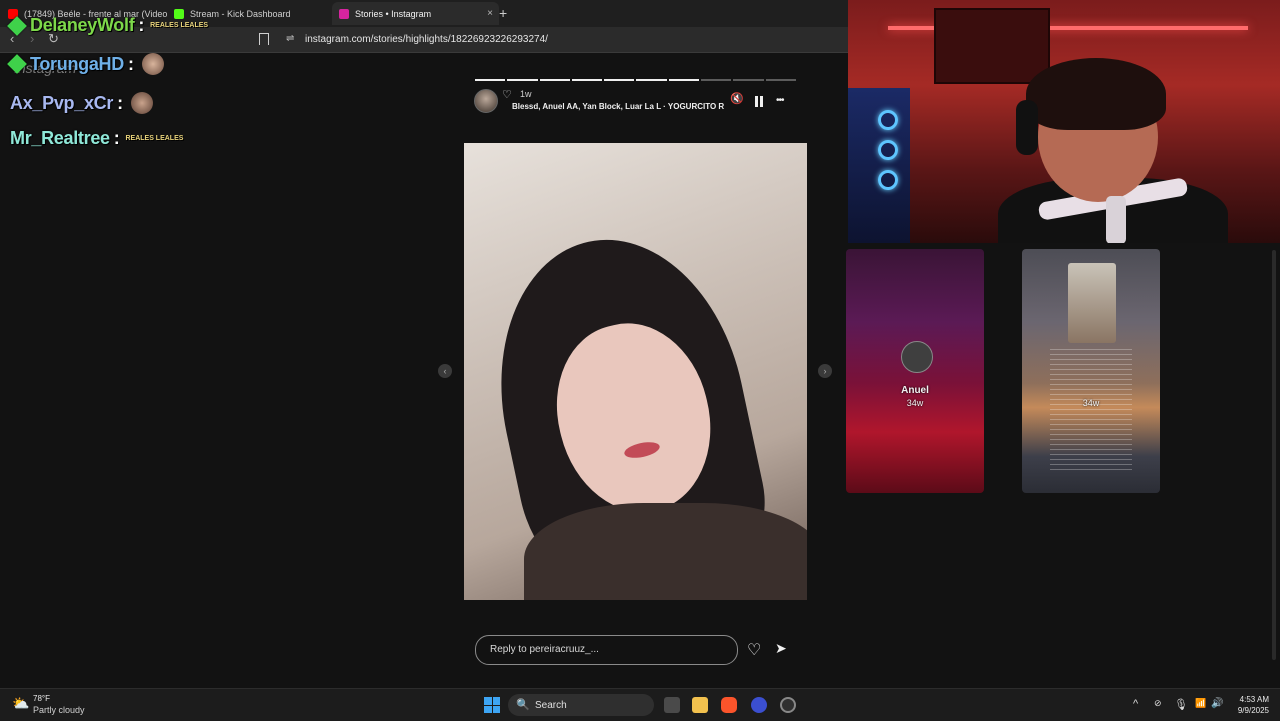 The height and width of the screenshot is (721, 1280). I want to click on search-label: Search, so click(551, 705).